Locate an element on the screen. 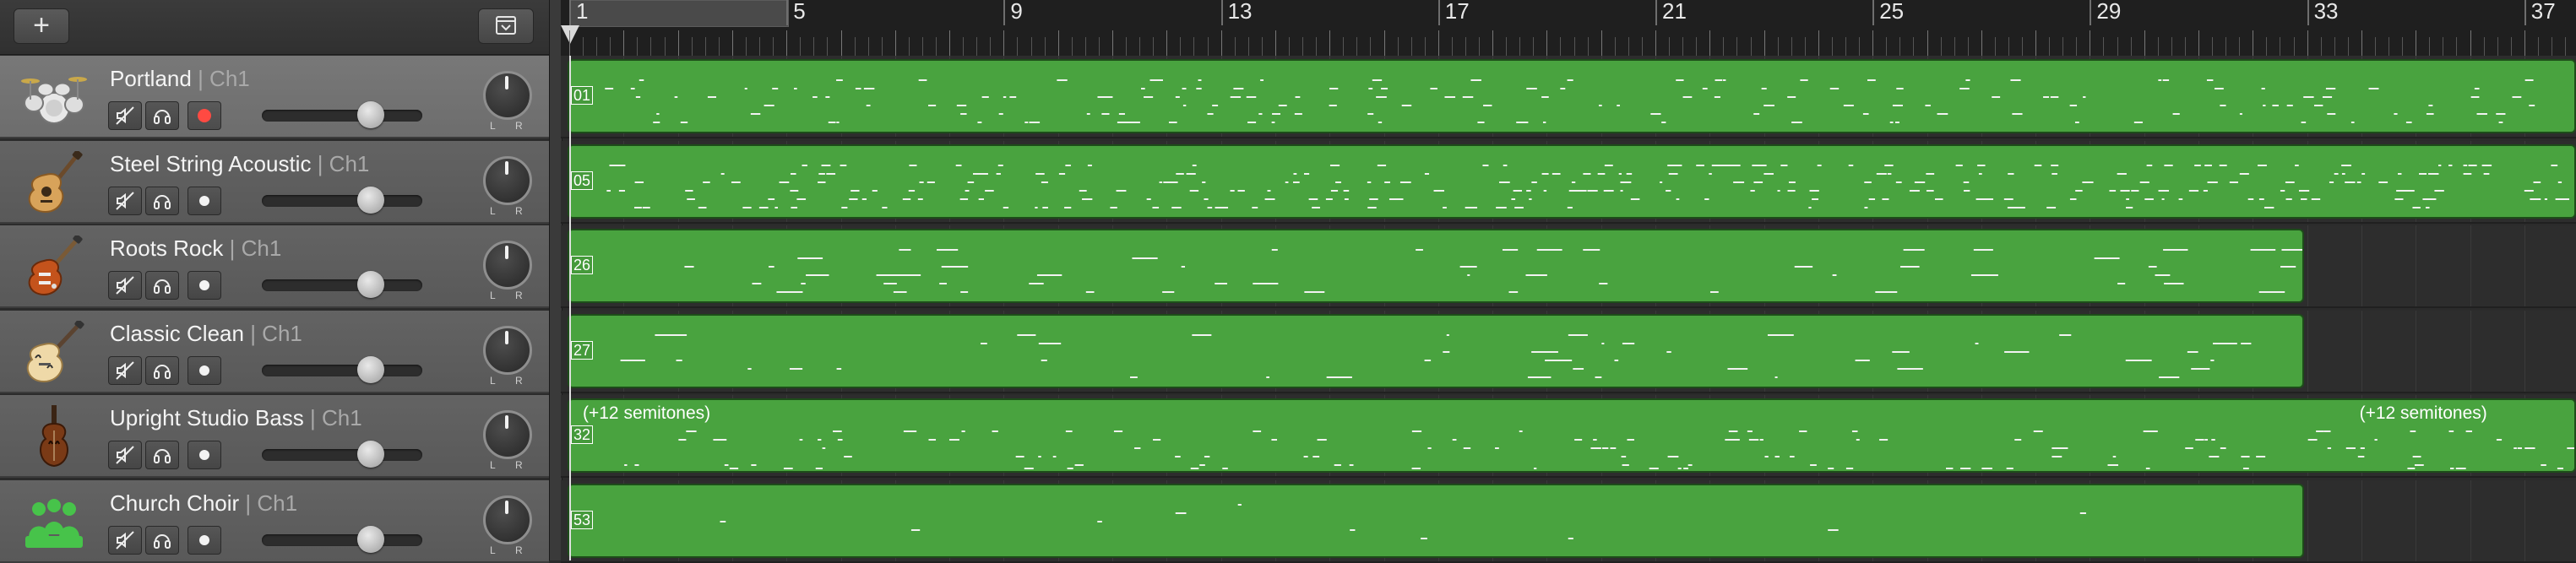 Image resolution: width=2576 pixels, height=563 pixels. track-lane: 27 is located at coordinates (1568, 352).